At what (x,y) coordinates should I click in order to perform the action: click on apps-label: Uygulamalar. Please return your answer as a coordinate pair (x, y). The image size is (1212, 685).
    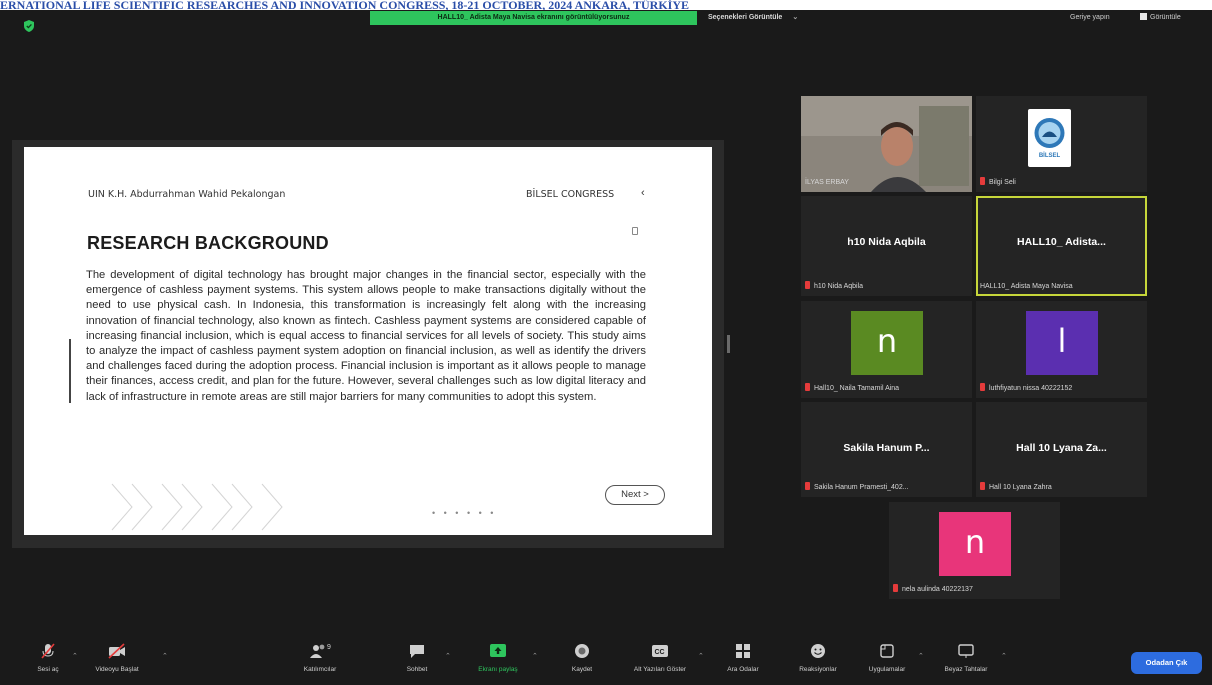
    Looking at the image, I should click on (887, 669).